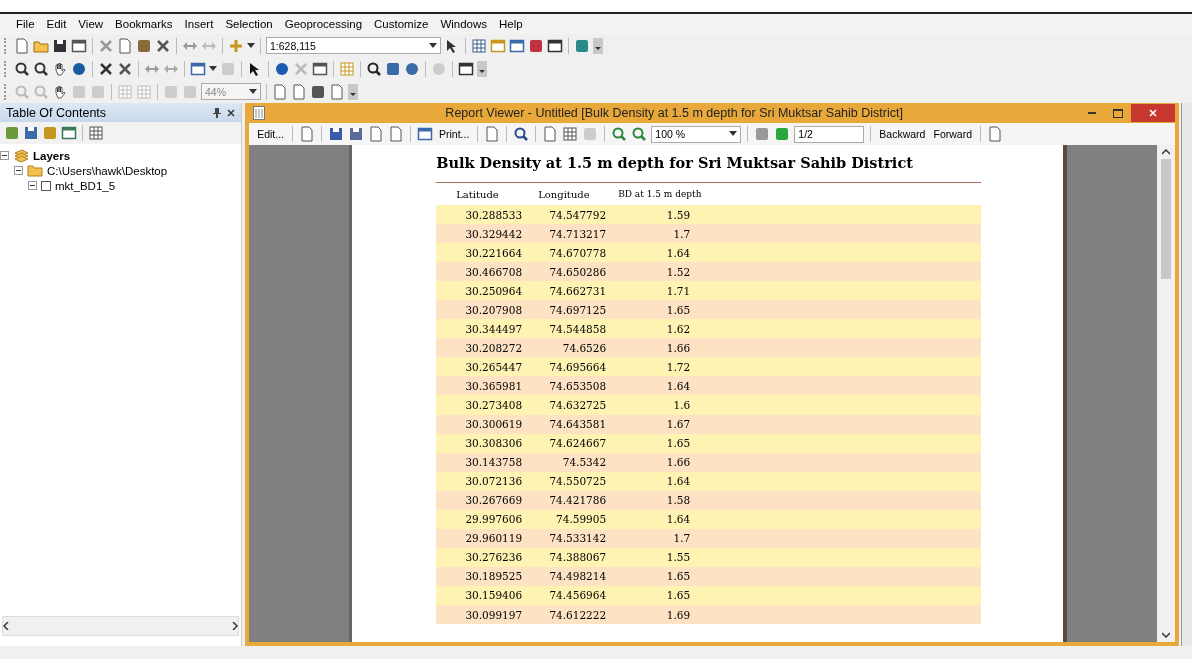 The height and width of the screenshot is (659, 1192). I want to click on table-cell-text: 74.547792, so click(578, 214).